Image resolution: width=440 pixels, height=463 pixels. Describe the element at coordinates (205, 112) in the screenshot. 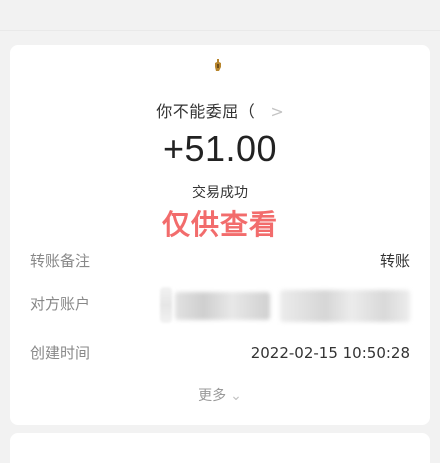

I see `payer-name: 你不能委屈（` at that location.